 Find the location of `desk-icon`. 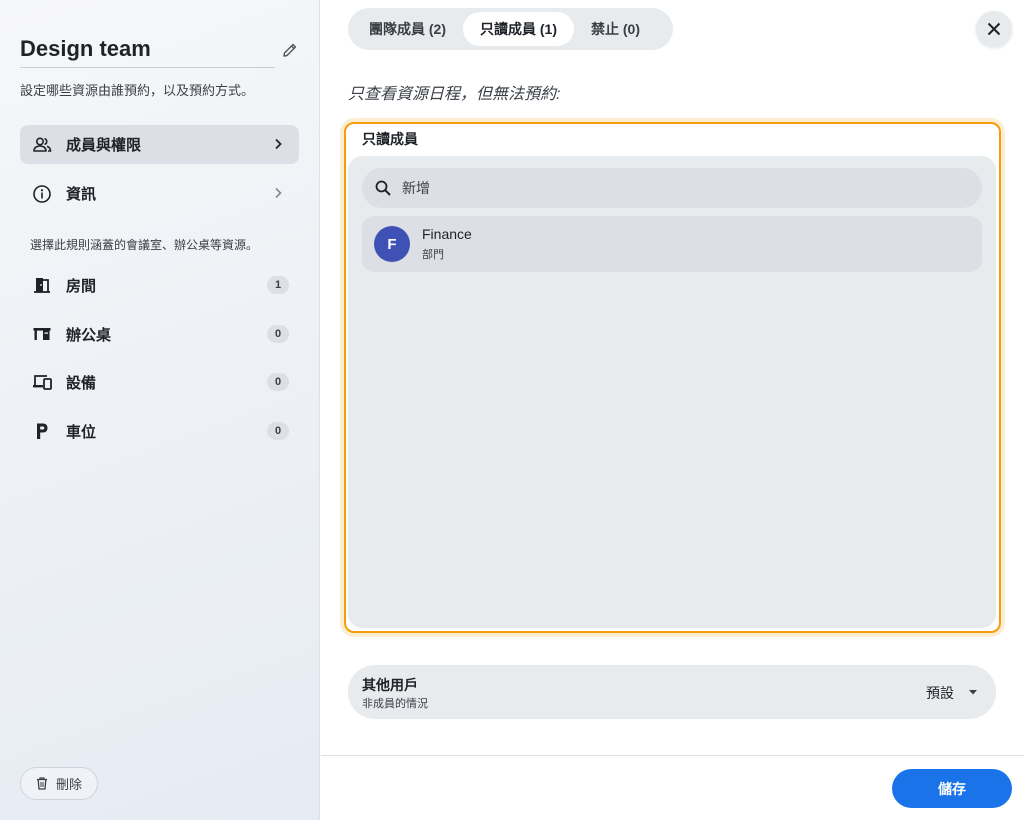

desk-icon is located at coordinates (42, 334).